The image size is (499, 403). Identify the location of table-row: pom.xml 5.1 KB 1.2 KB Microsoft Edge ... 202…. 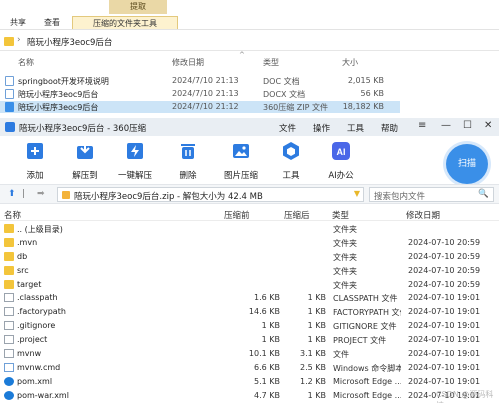
(249, 382).